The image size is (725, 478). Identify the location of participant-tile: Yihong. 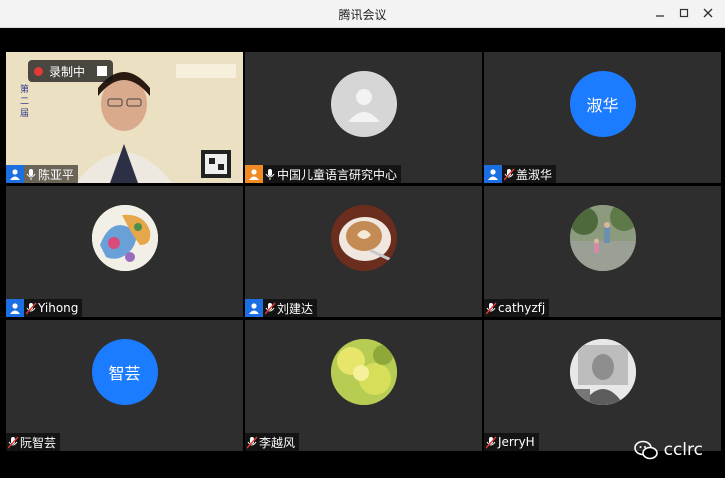
(124, 251).